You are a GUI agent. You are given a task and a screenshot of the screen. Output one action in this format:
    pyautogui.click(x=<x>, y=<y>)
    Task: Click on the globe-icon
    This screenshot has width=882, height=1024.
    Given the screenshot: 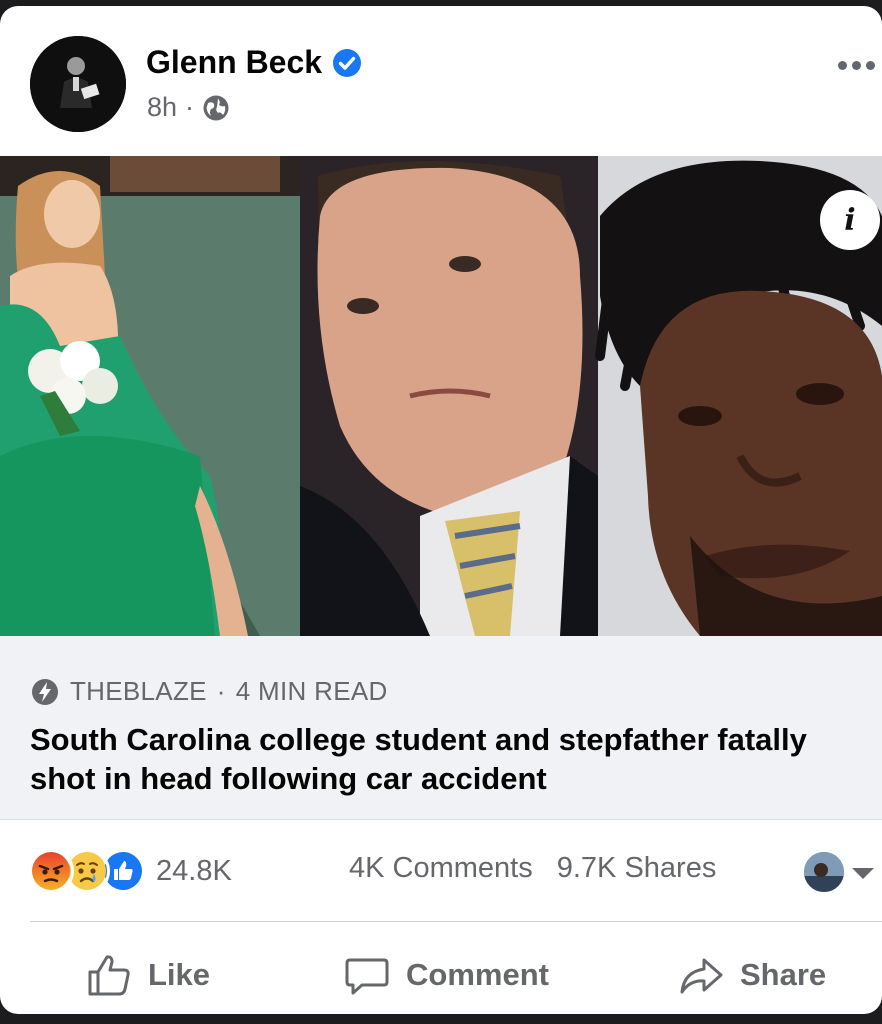 What is the action you would take?
    pyautogui.click(x=216, y=108)
    